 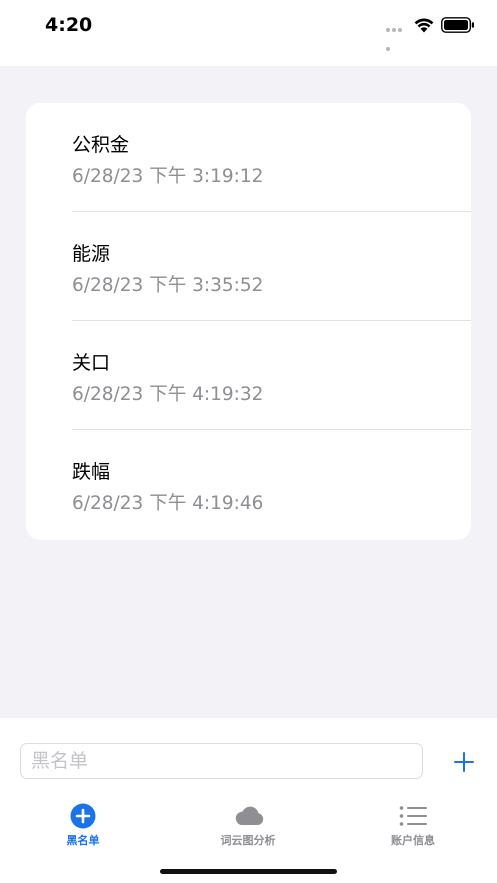 What do you see at coordinates (83, 816) in the screenshot?
I see `plus-circle-icon` at bounding box center [83, 816].